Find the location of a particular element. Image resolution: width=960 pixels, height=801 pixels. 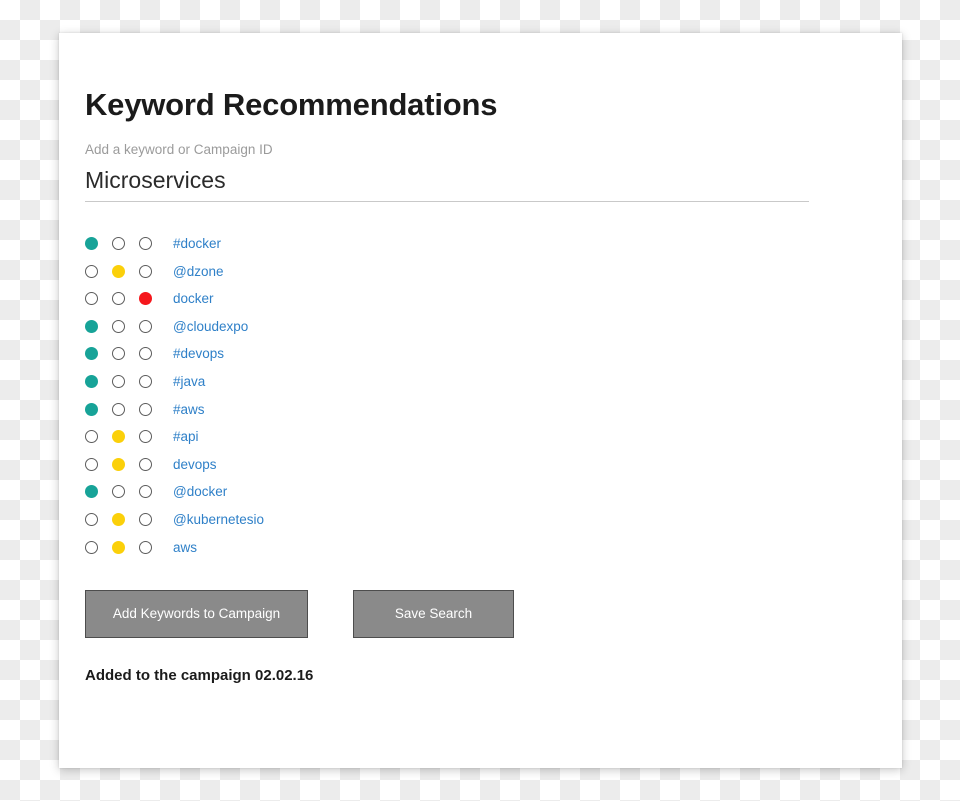

add-keywords-to-campaign-button: Add Keywords to Campaign is located at coordinates (196, 613).